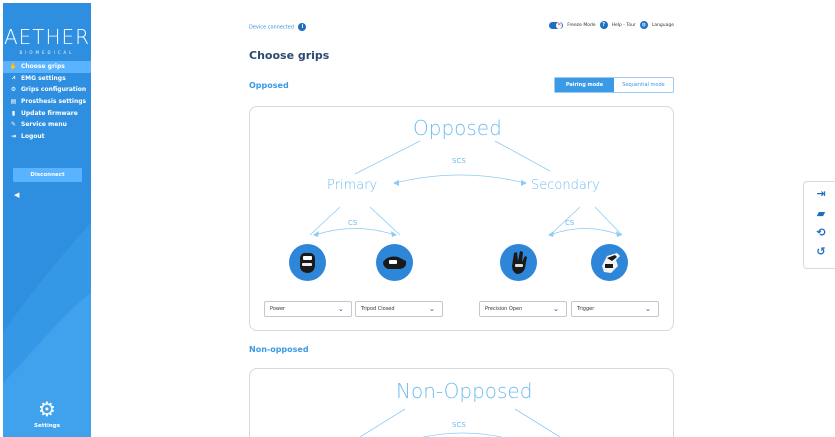  I want to click on grip-select-power: Power ⌄, so click(308, 309).